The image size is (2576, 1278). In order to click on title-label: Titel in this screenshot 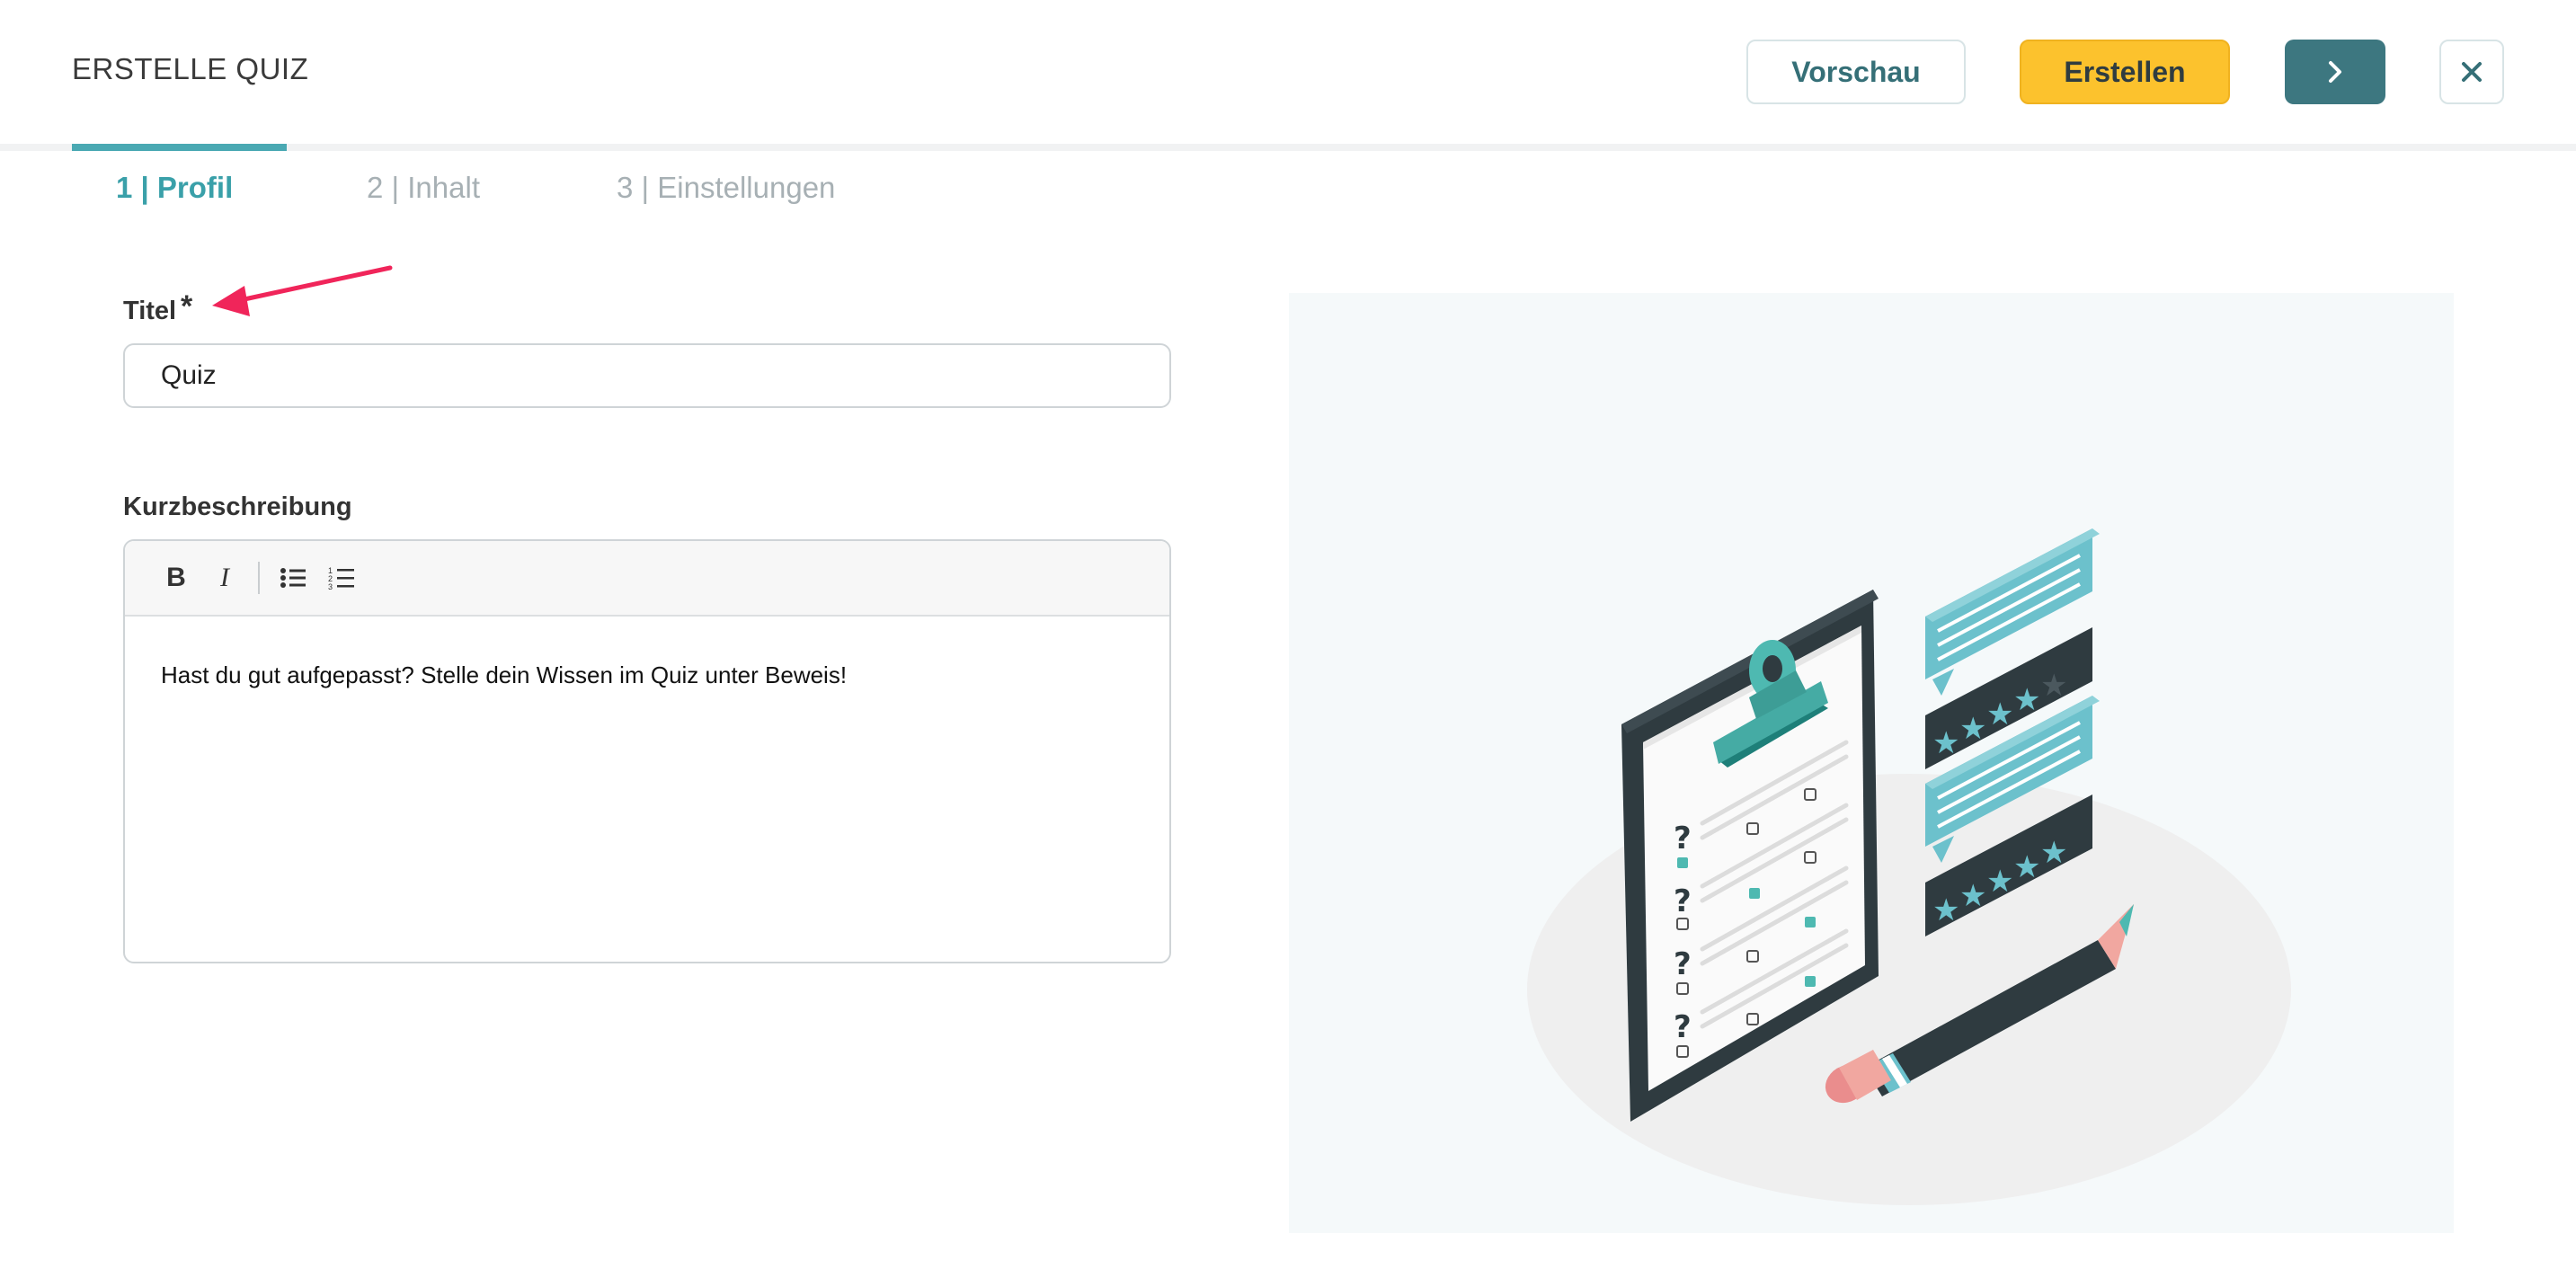, I will do `click(150, 311)`.